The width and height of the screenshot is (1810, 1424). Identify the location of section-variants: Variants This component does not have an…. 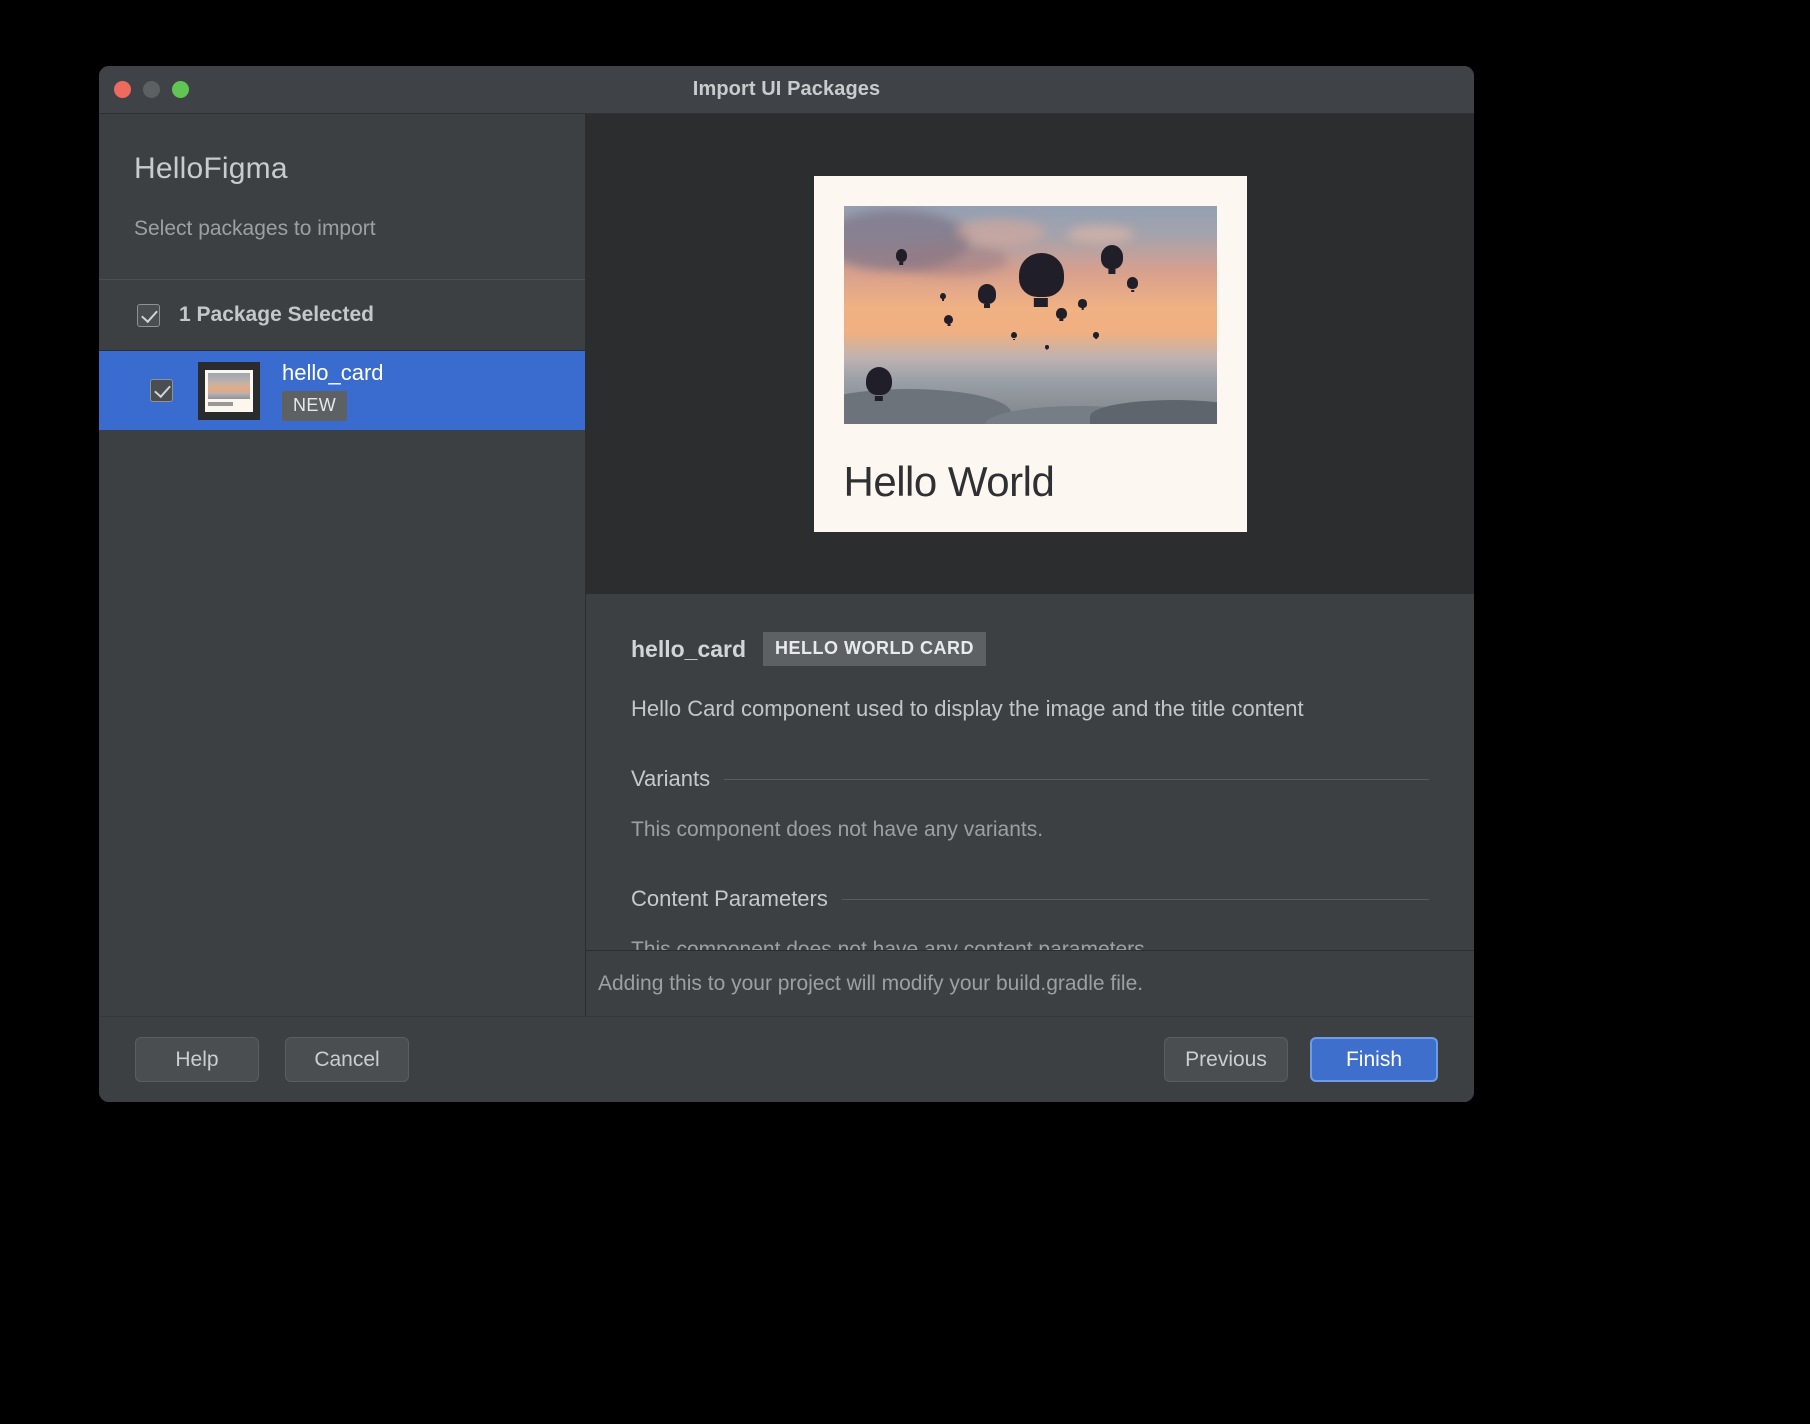
(1030, 804).